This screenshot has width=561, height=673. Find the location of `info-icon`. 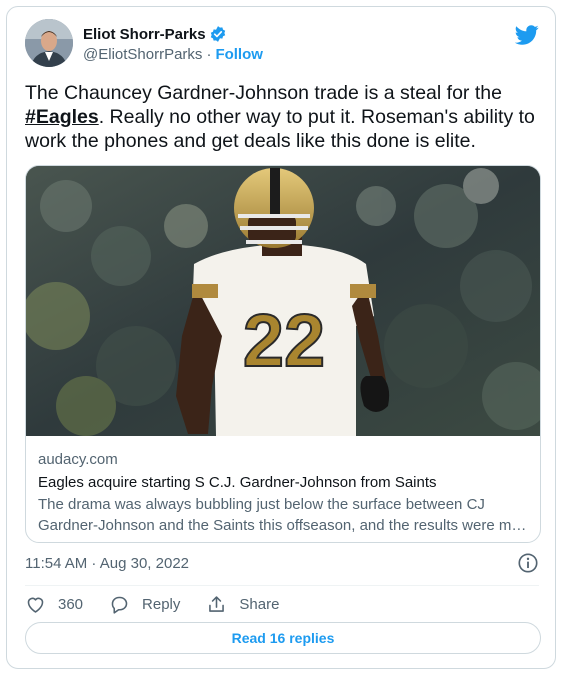

info-icon is located at coordinates (528, 563).